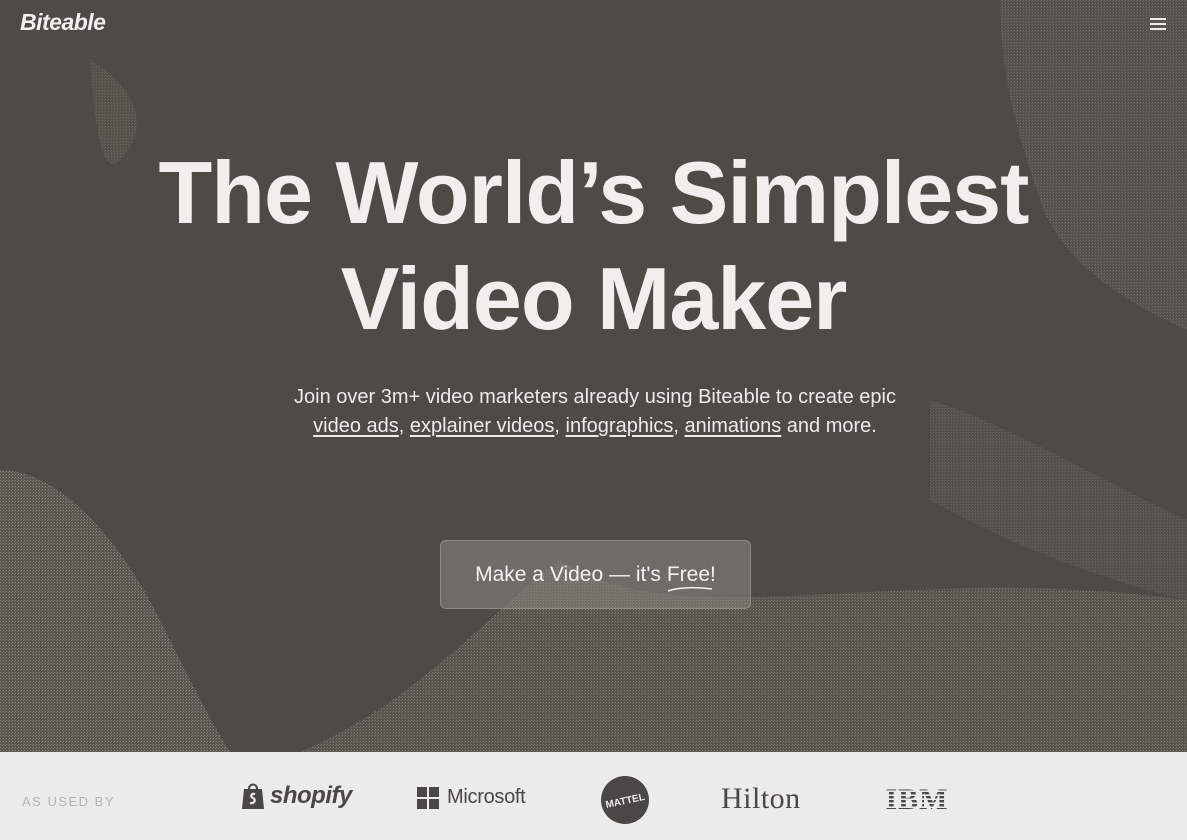 Image resolution: width=1187 pixels, height=840 pixels. Describe the element at coordinates (625, 800) in the screenshot. I see `mattel-logo: MATTEL` at that location.